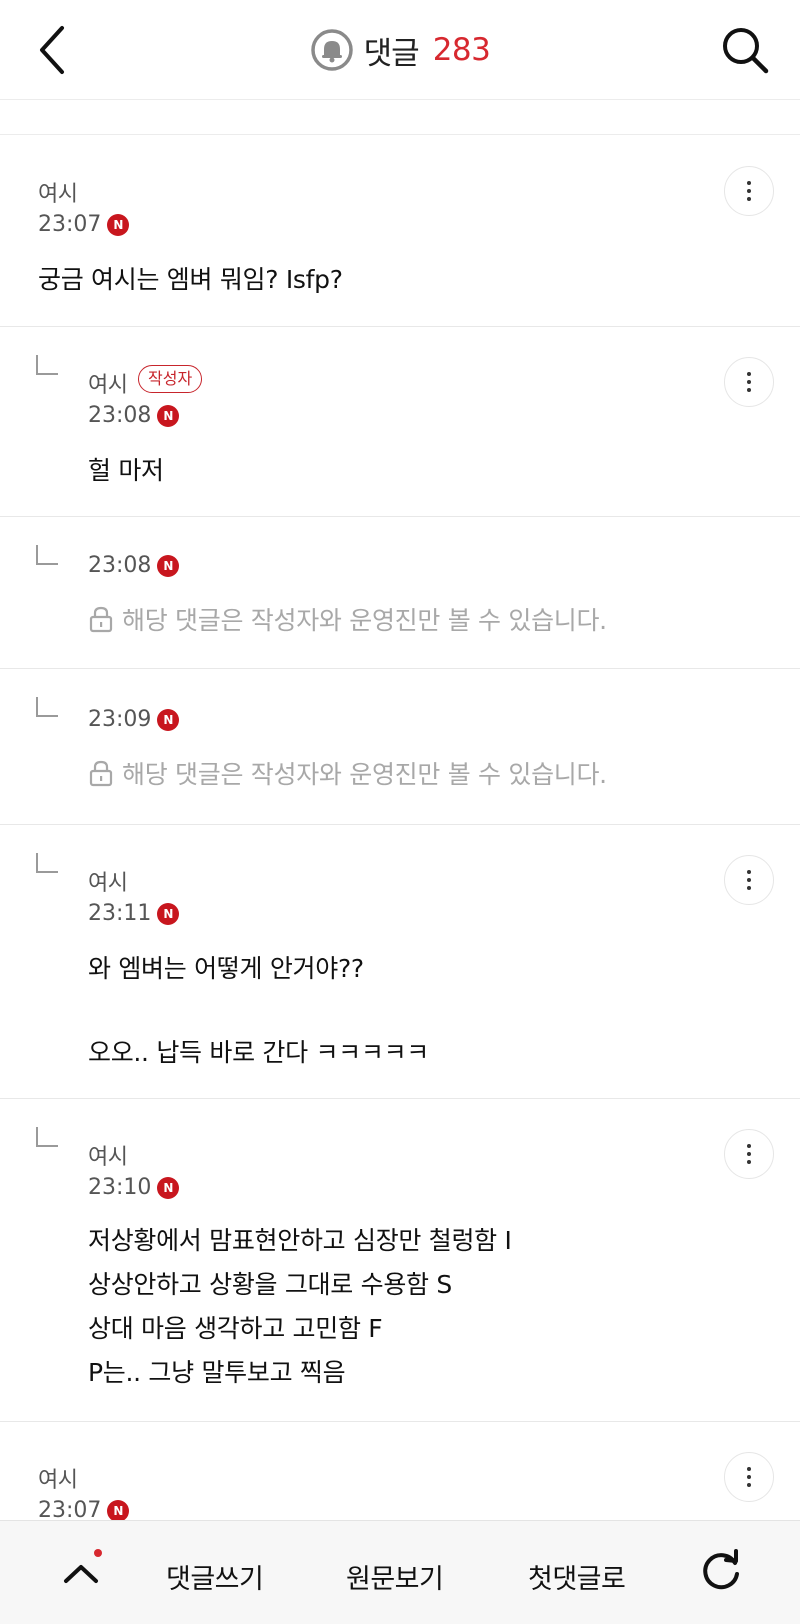  Describe the element at coordinates (126, 470) in the screenshot. I see `comment-body: 헐 마저` at that location.